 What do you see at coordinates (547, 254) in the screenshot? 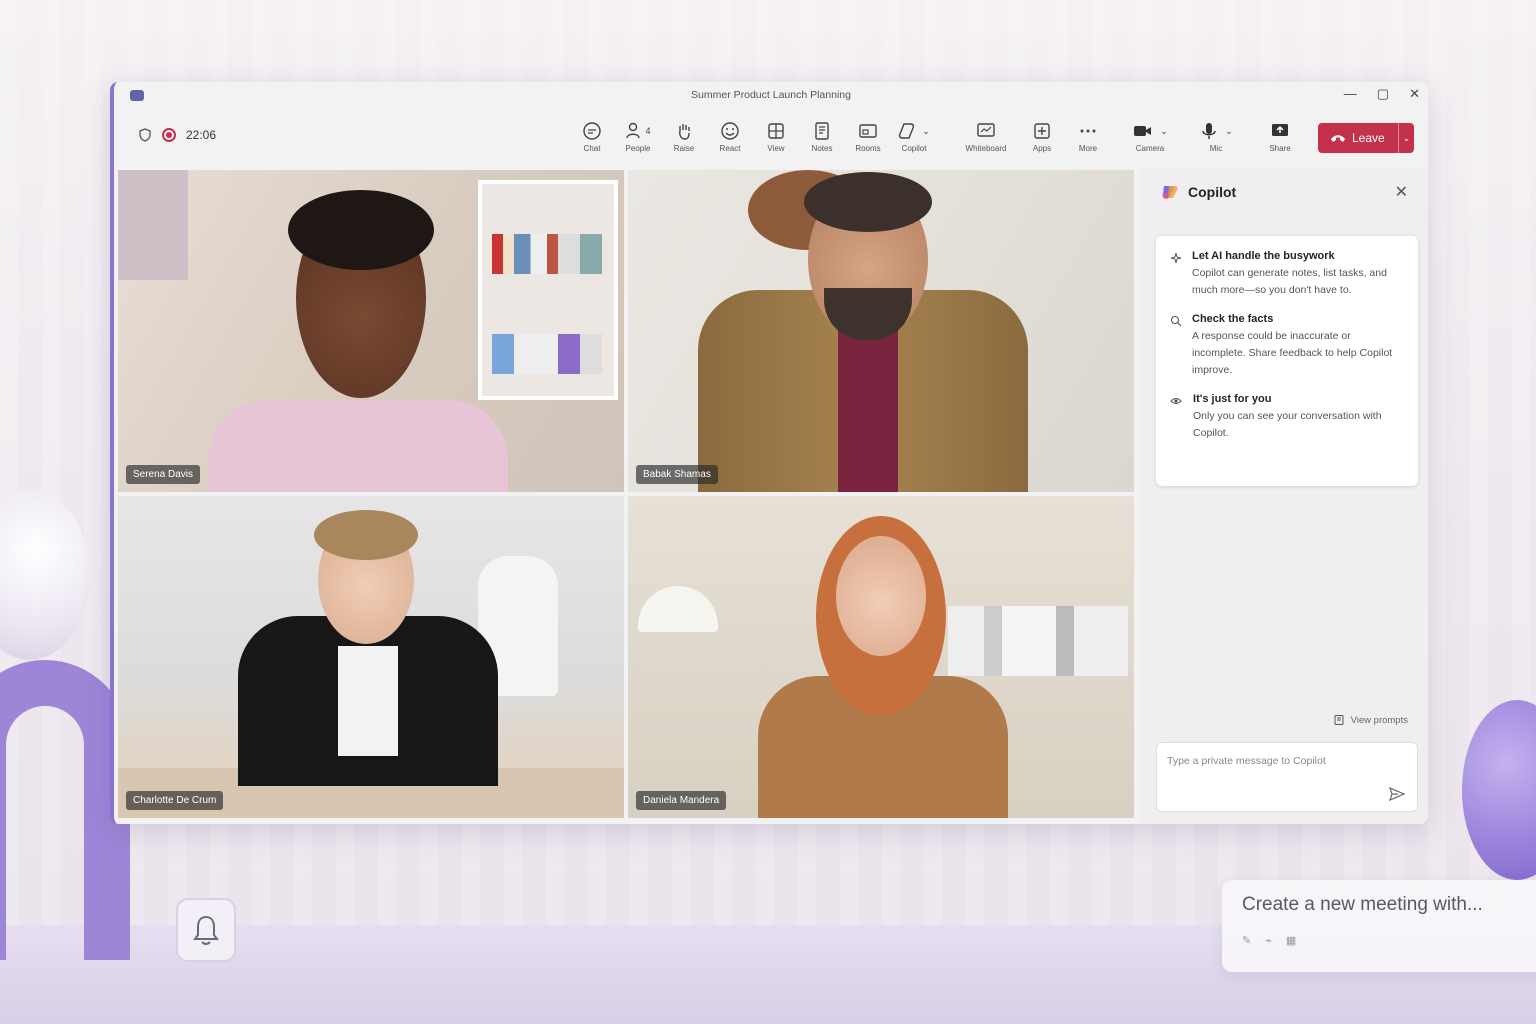
I see `books` at bounding box center [547, 254].